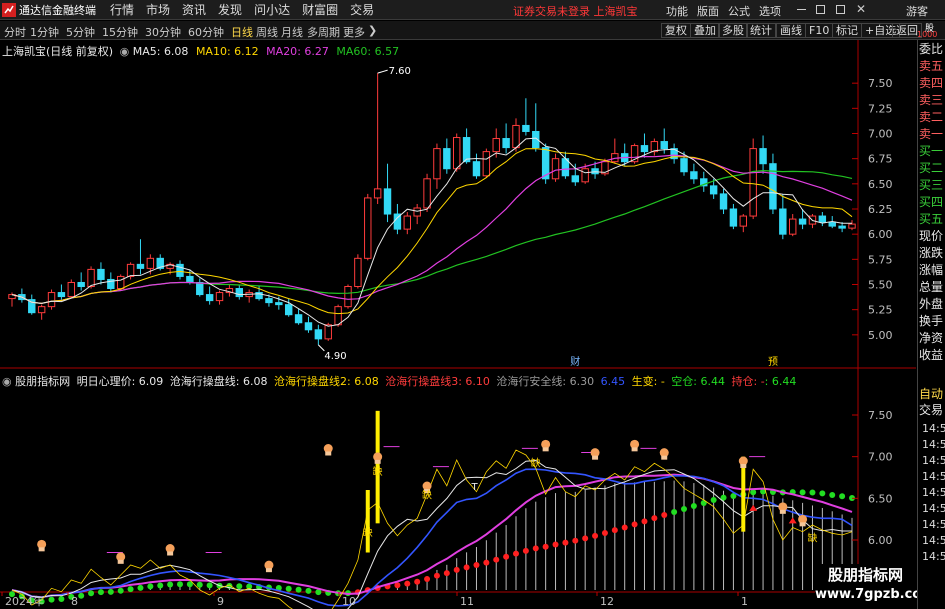 The image size is (945, 609). I want to click on menu-formula: 公式, so click(739, 11).